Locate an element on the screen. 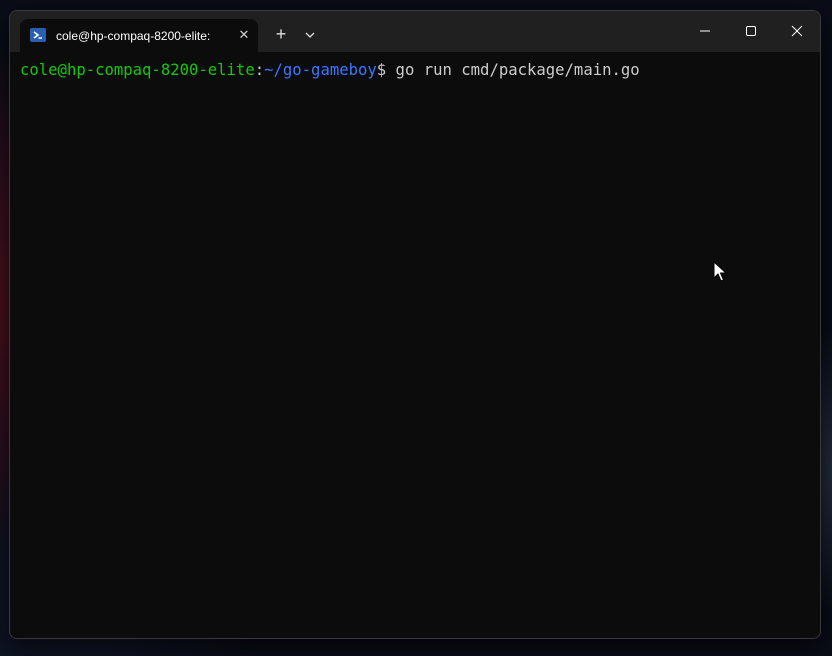 This screenshot has height=656, width=832. tab-title: cole@hp-compaq-8200-elite: is located at coordinates (133, 36).